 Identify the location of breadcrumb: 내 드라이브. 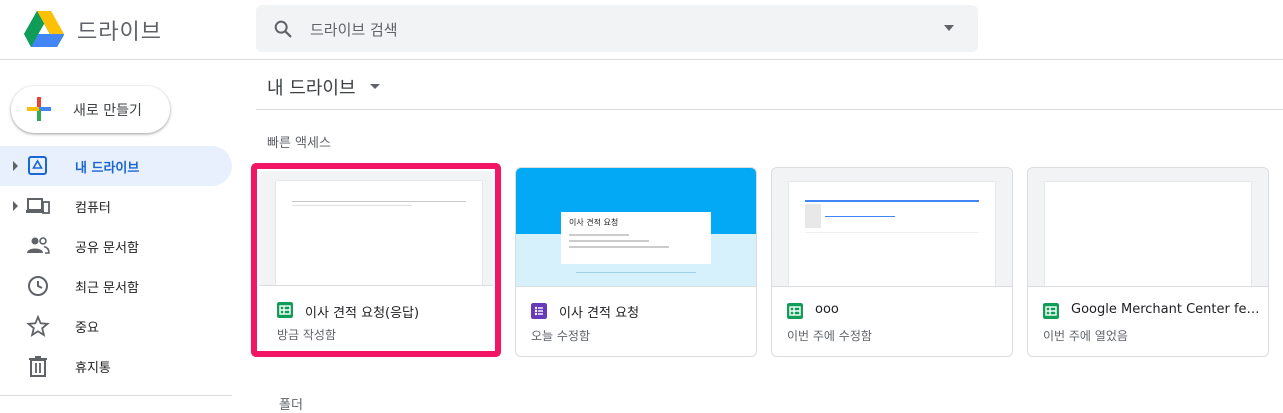
(311, 87).